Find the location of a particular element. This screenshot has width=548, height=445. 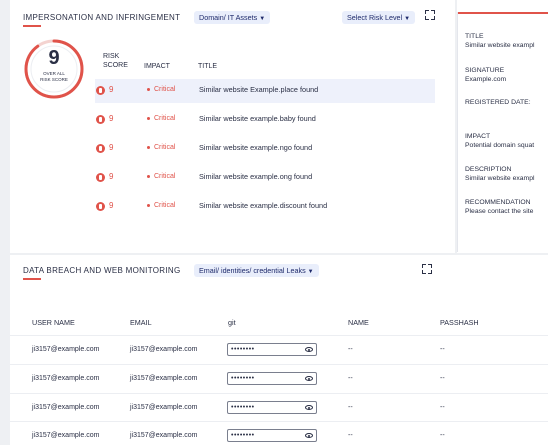

row-title: Similar website example.discount found is located at coordinates (263, 205).